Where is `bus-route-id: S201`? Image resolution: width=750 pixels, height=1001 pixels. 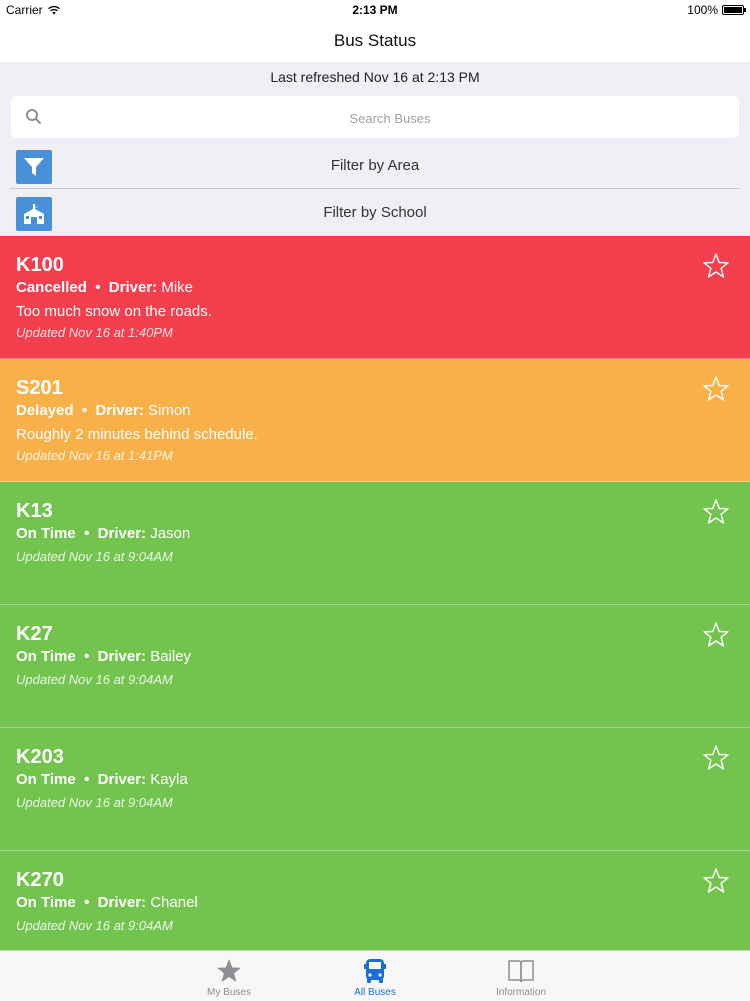 bus-route-id: S201 is located at coordinates (39, 388).